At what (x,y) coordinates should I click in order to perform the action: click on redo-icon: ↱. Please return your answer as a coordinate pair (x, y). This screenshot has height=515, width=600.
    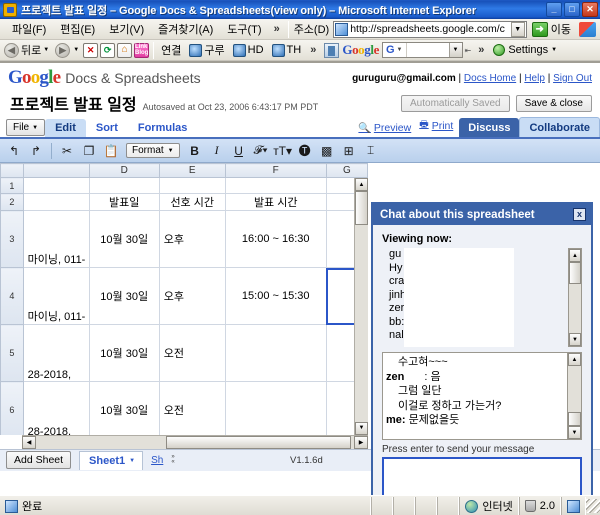
    Looking at the image, I should click on (36, 150).